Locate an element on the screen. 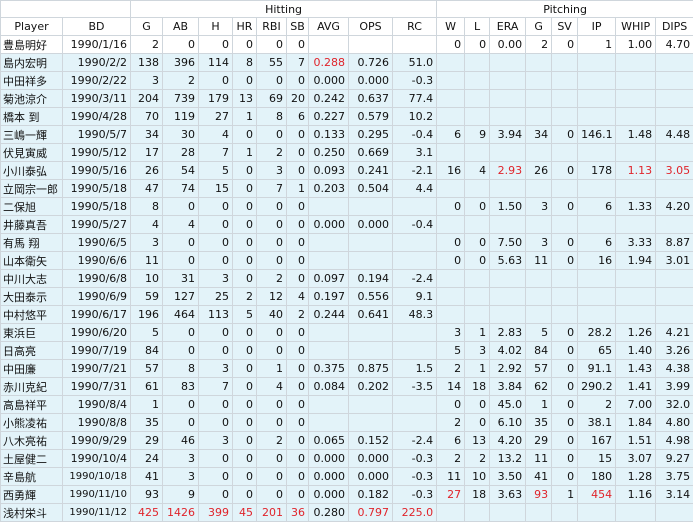 The height and width of the screenshot is (523, 693). player-name-cell: 中田祥多 is located at coordinates (31, 80).